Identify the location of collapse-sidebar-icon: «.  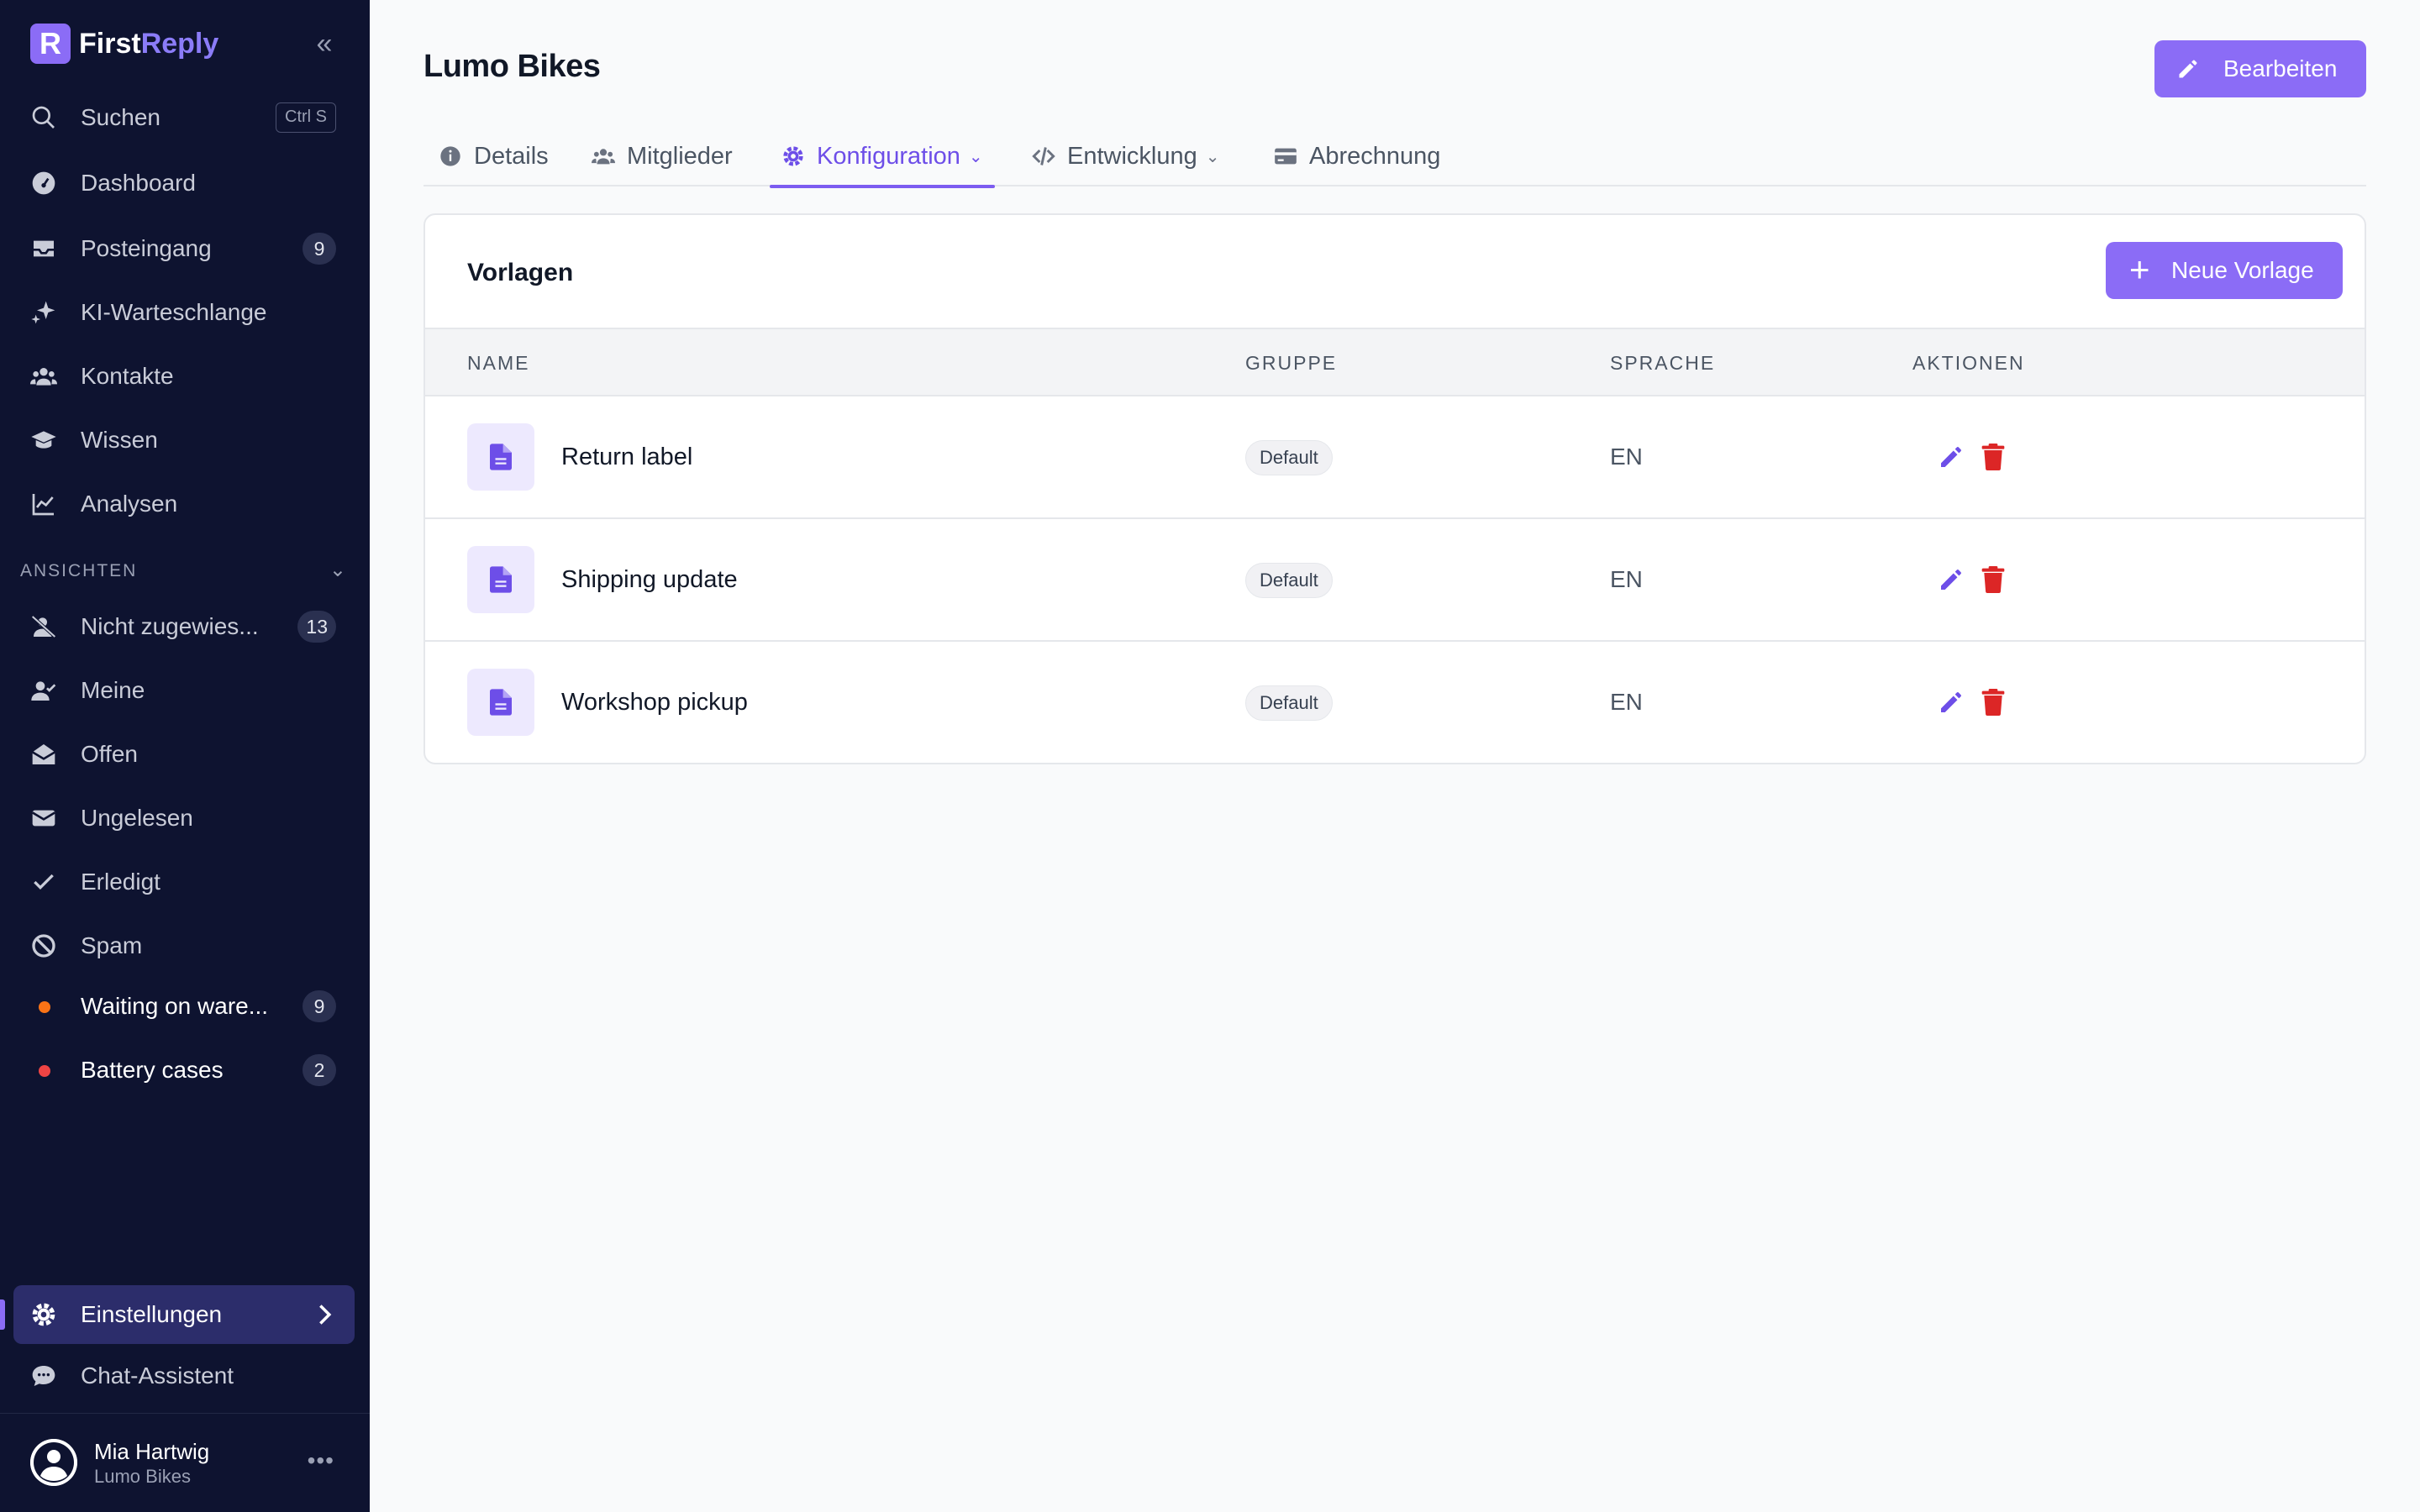
(324, 43).